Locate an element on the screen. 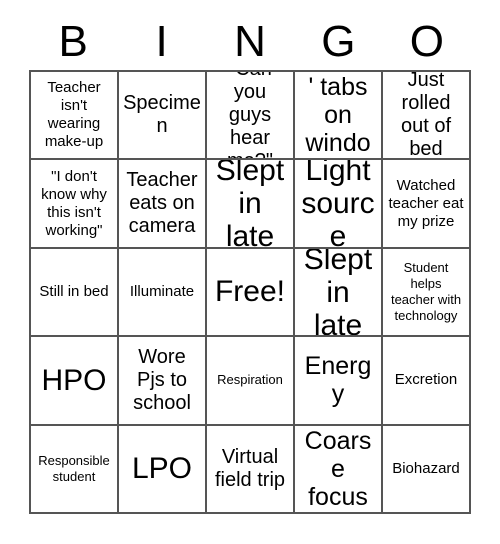 Image resolution: width=500 pixels, height=544 pixels. bingo-cell-r4c4: Energy is located at coordinates (339, 381).